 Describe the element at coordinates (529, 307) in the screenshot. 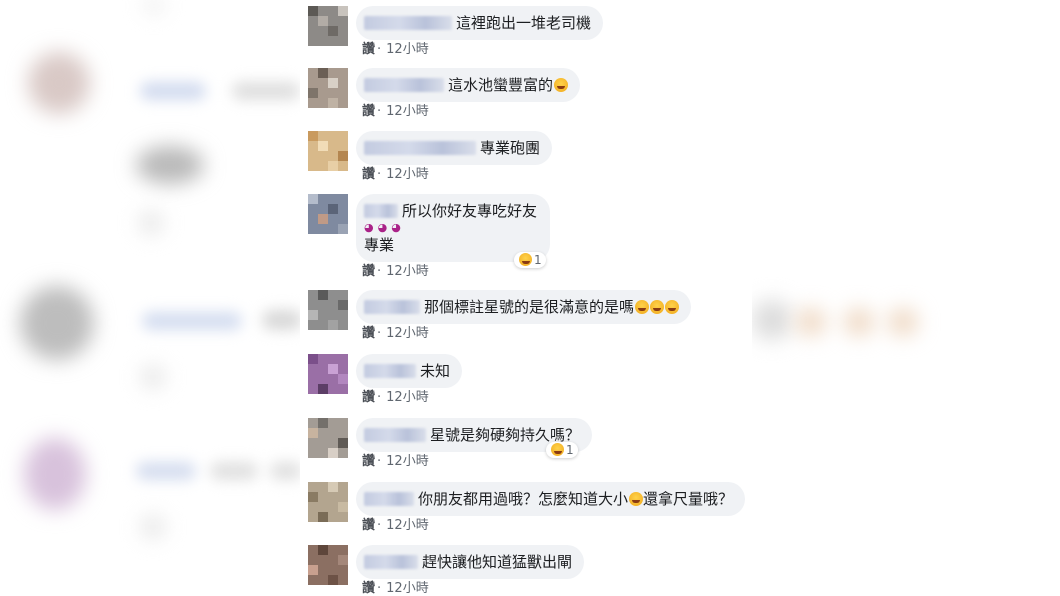

I see `comment-text: 那個標註星號的是很滿意的是嗎` at that location.